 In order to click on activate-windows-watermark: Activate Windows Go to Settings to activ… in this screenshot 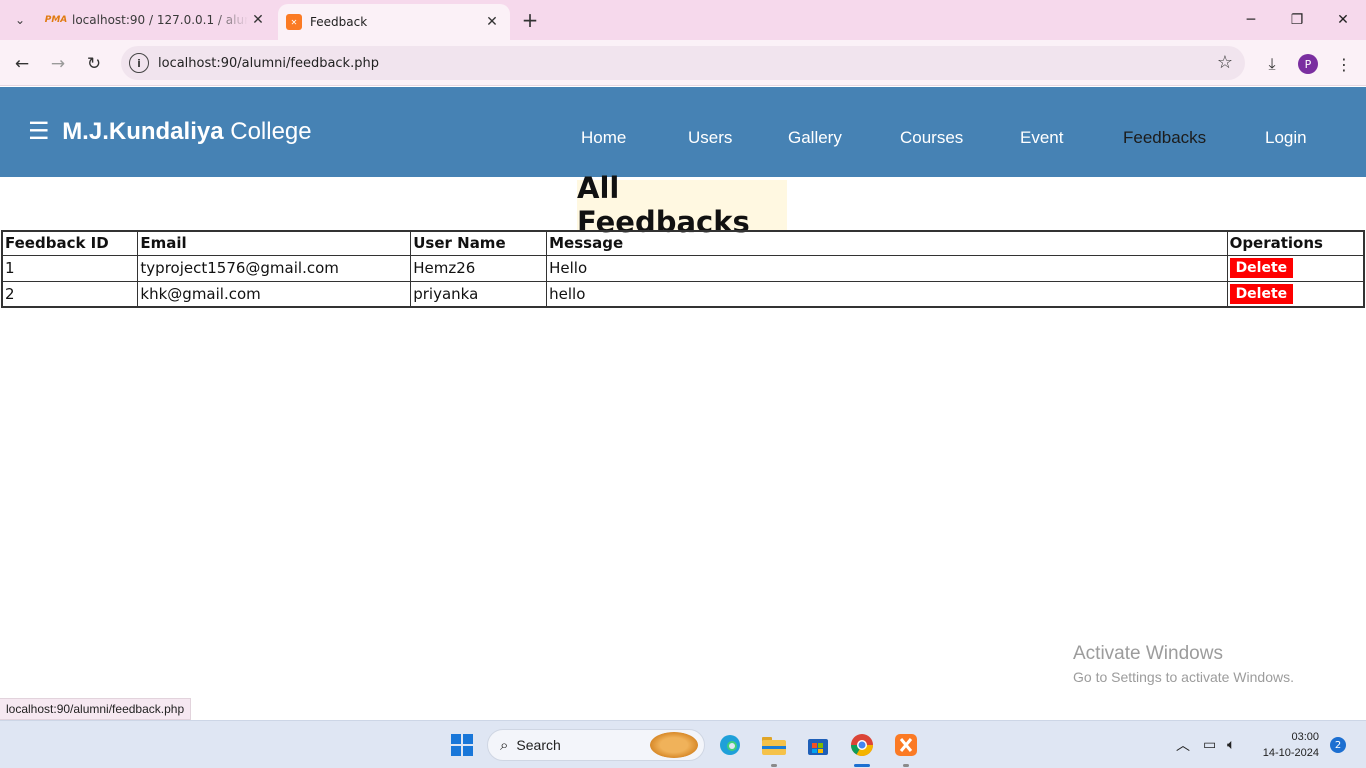, I will do `click(1183, 664)`.